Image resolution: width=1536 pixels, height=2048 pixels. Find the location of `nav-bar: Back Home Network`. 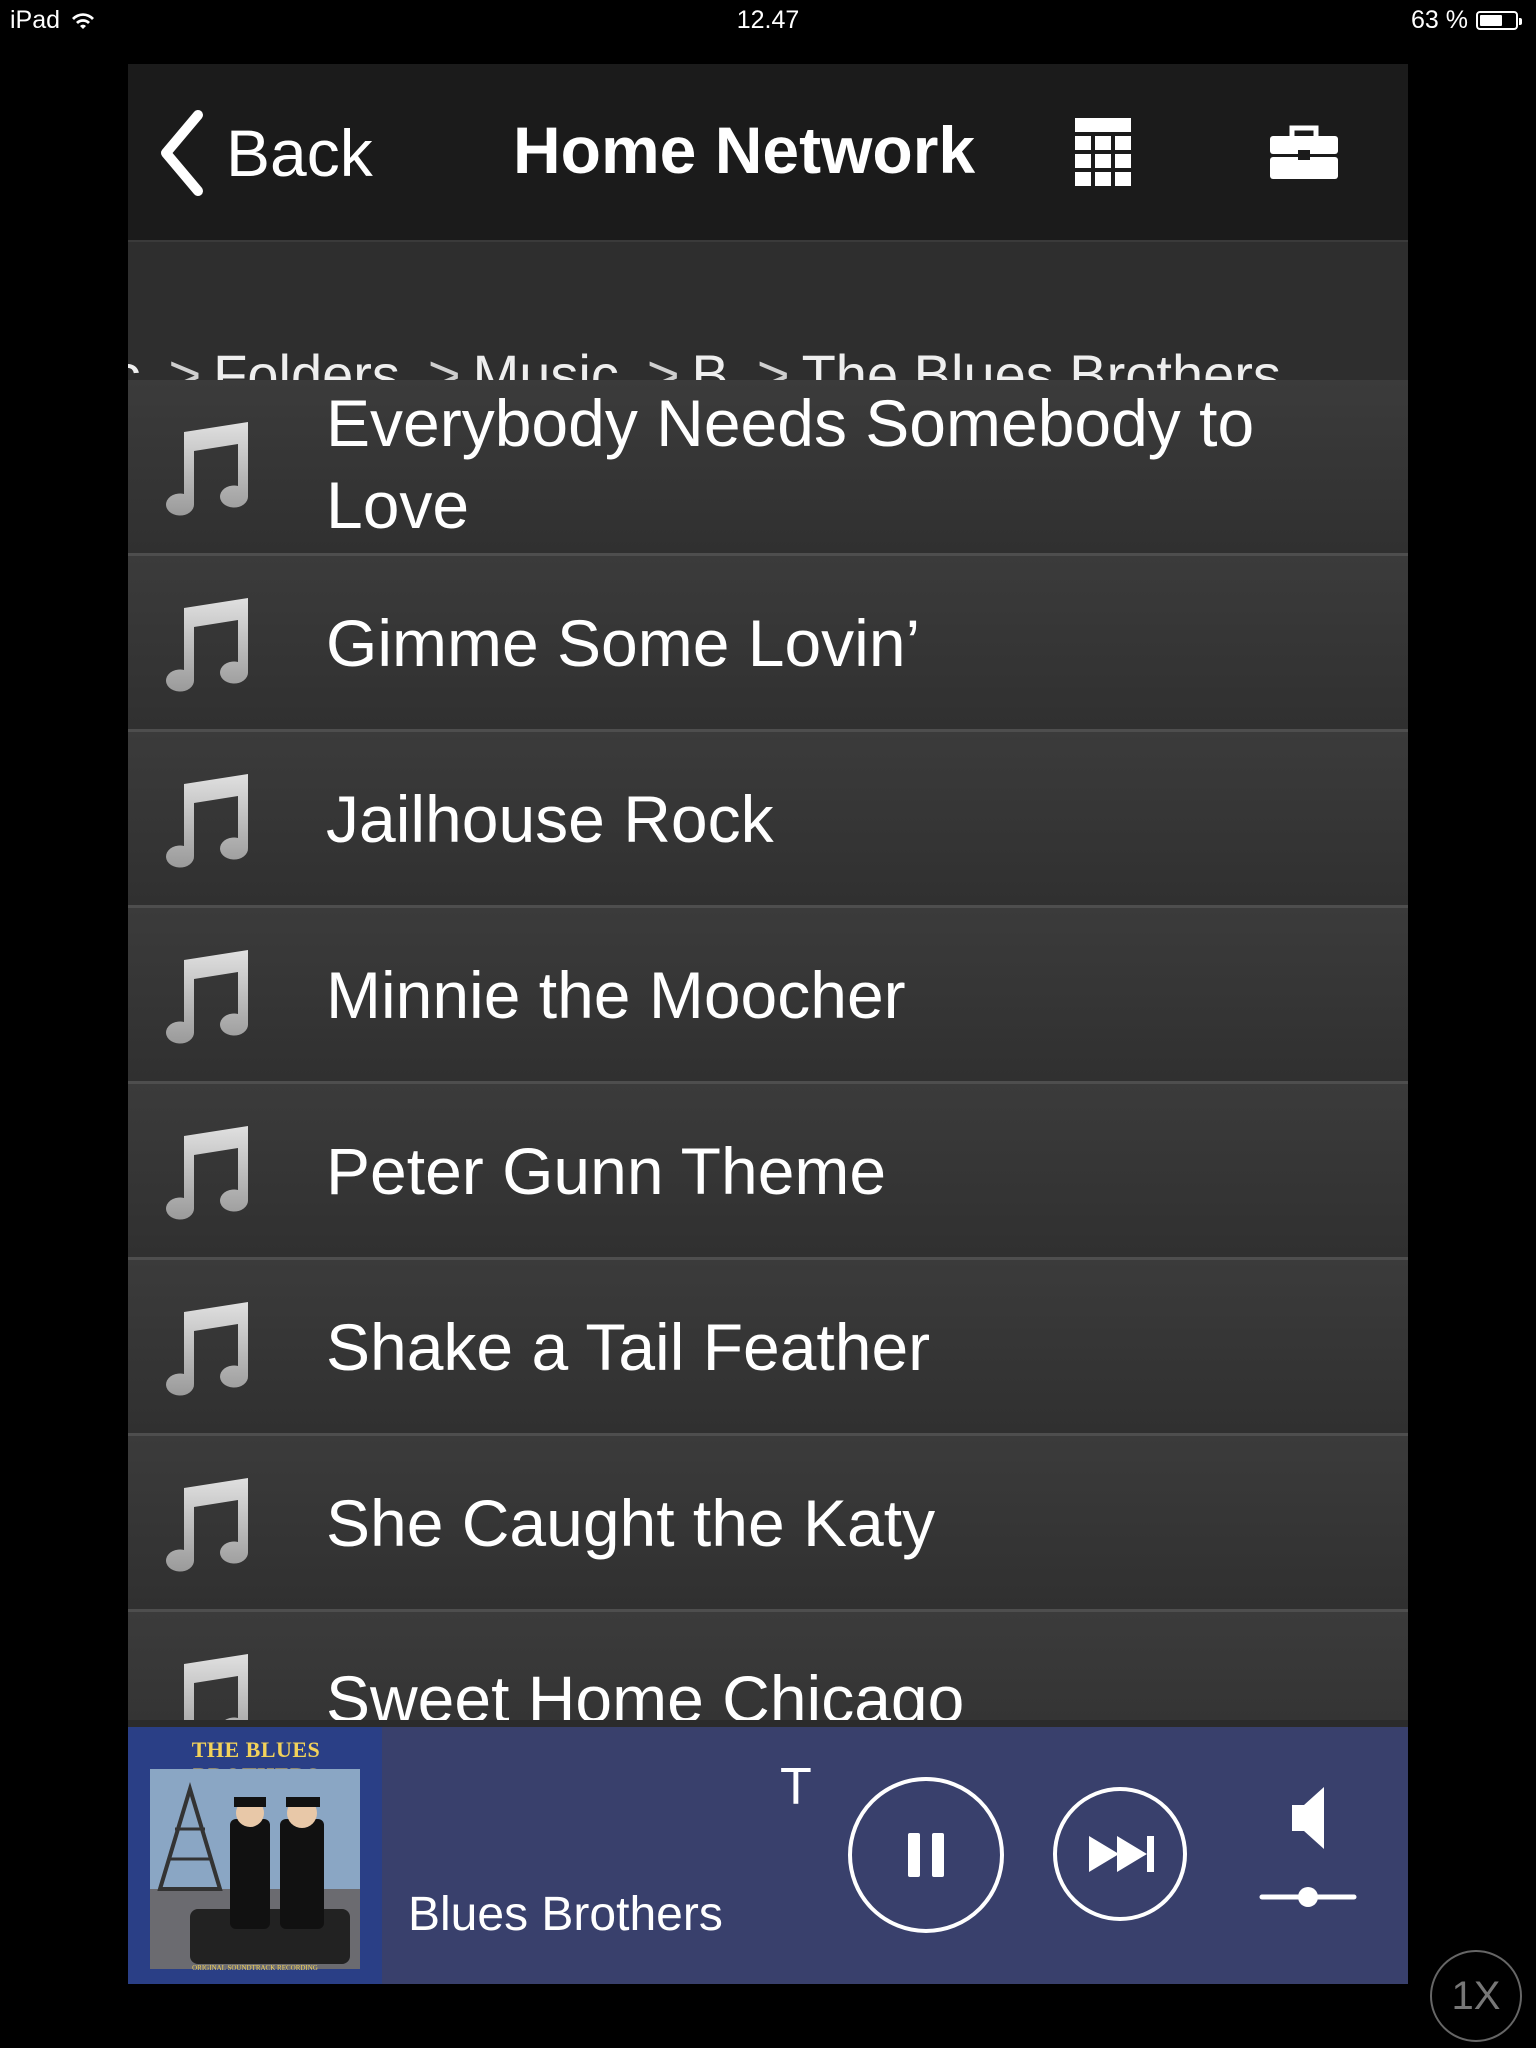

nav-bar: Back Home Network is located at coordinates (768, 153).